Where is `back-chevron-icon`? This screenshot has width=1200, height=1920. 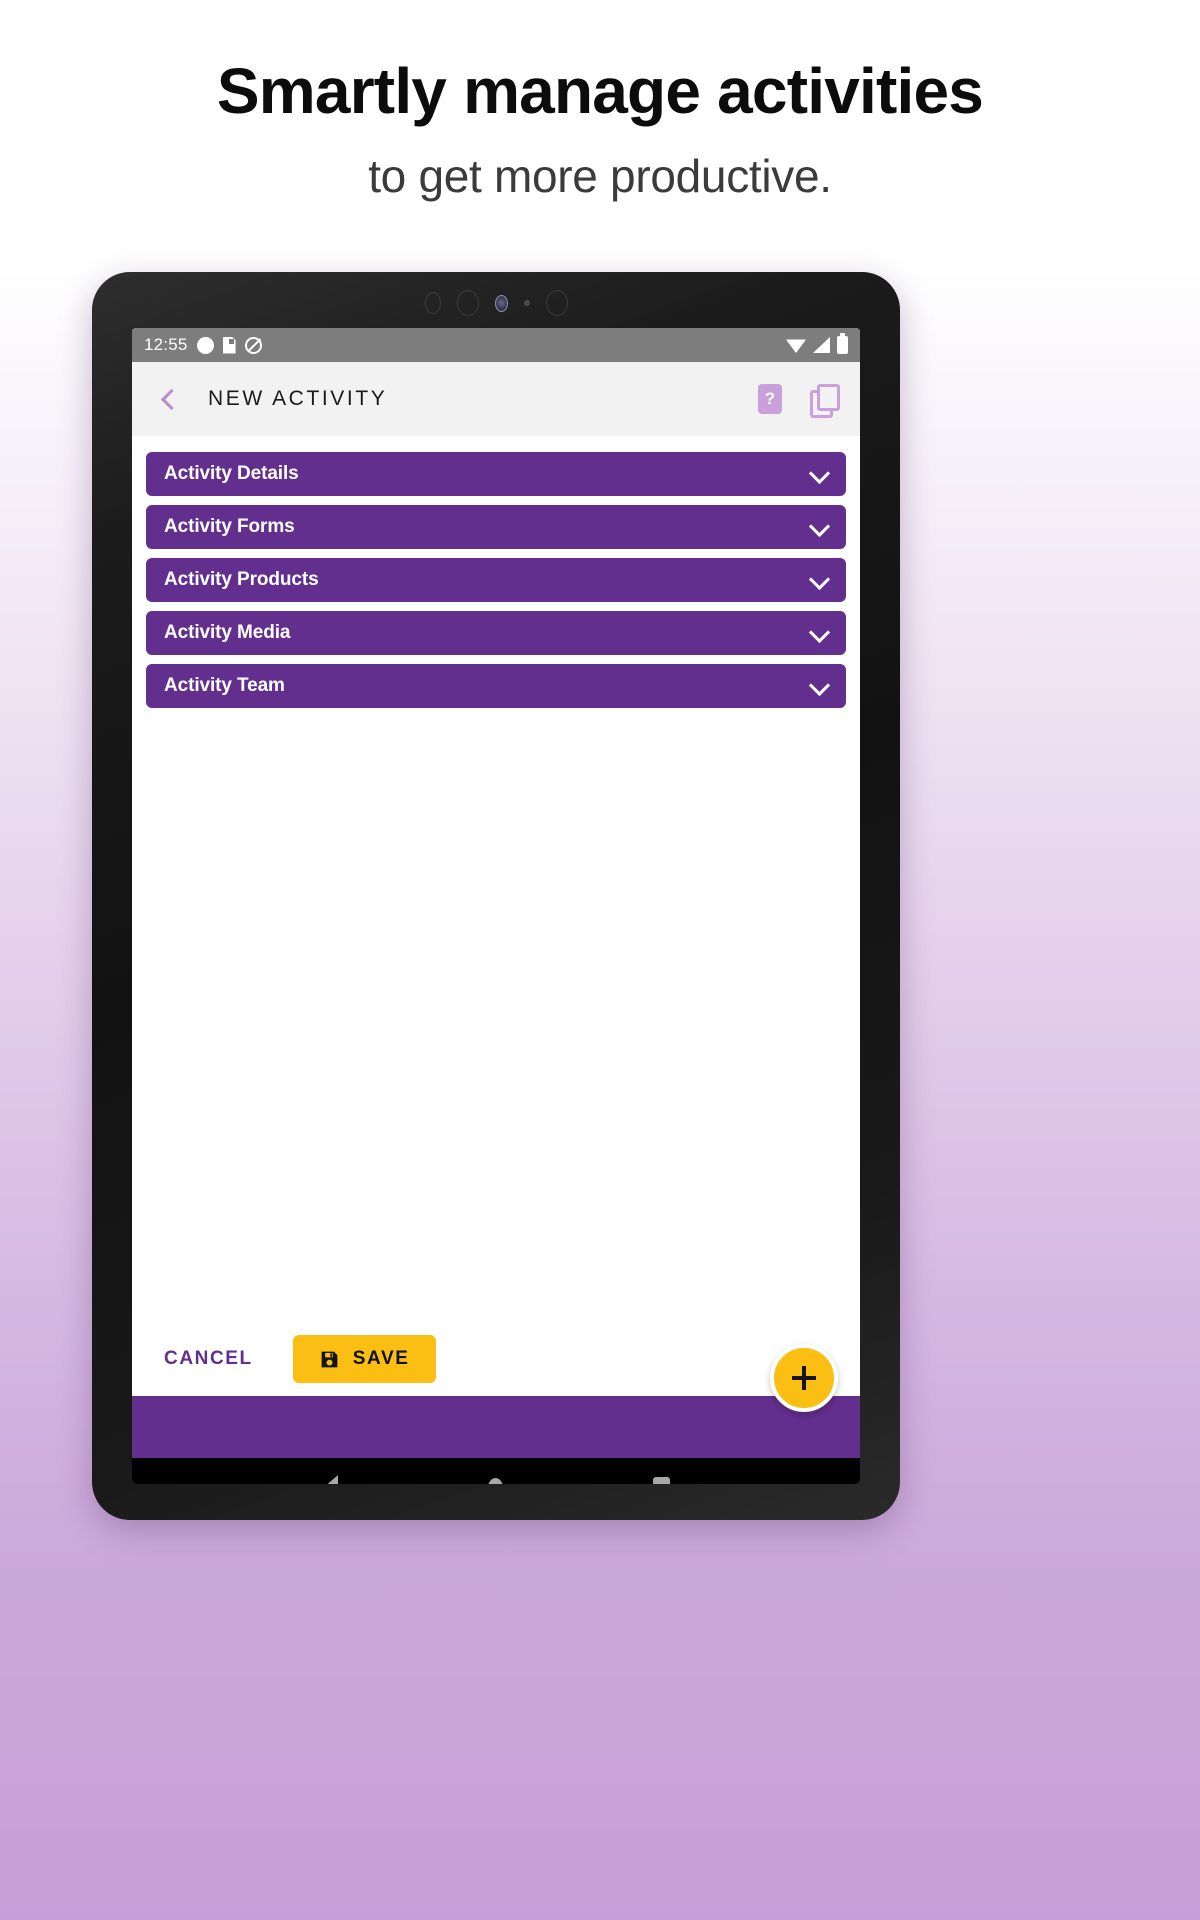
back-chevron-icon is located at coordinates (169, 399).